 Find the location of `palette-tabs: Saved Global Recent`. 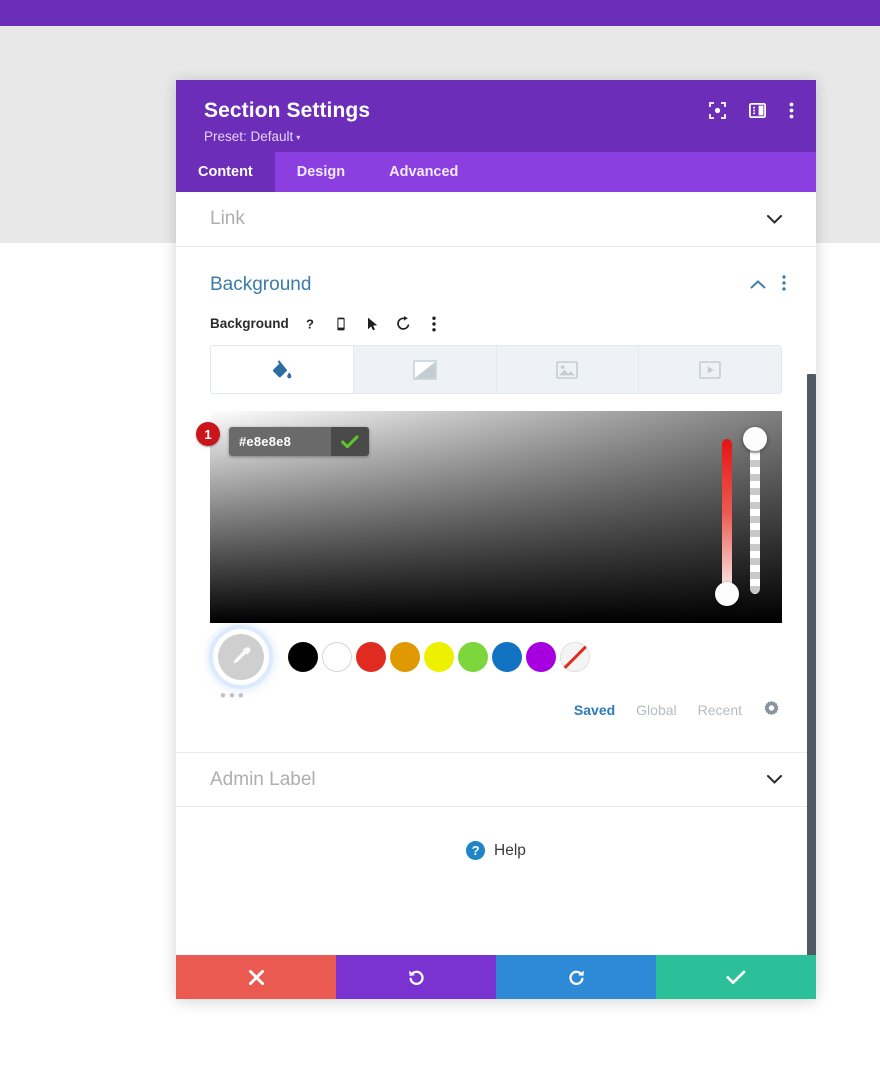

palette-tabs: Saved Global Recent is located at coordinates (495, 710).